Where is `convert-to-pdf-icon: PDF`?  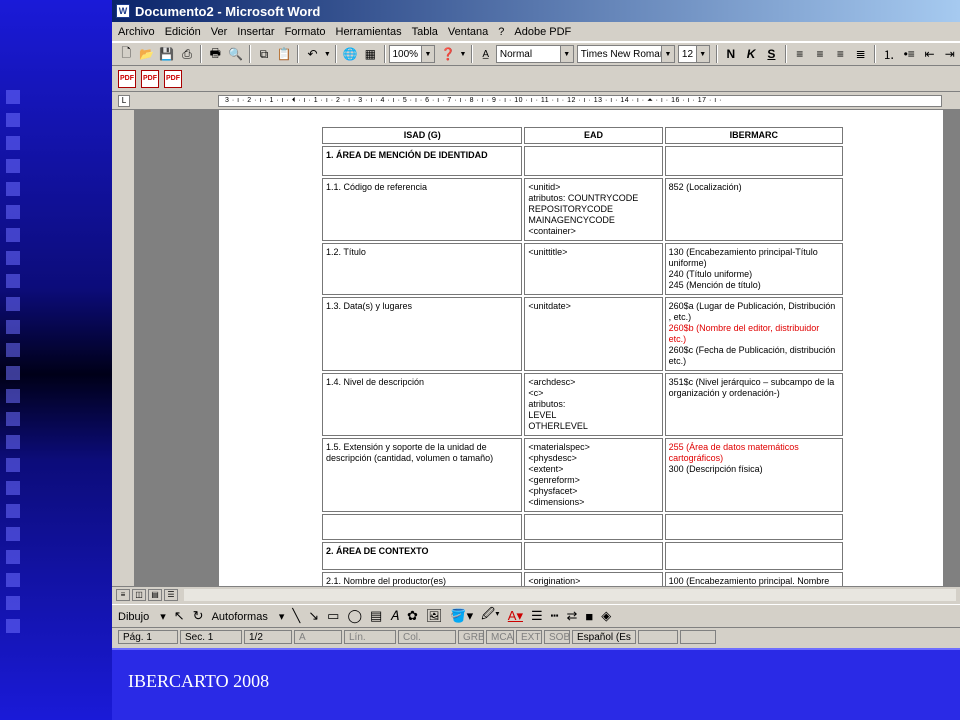
convert-to-pdf-icon: PDF is located at coordinates (127, 78).